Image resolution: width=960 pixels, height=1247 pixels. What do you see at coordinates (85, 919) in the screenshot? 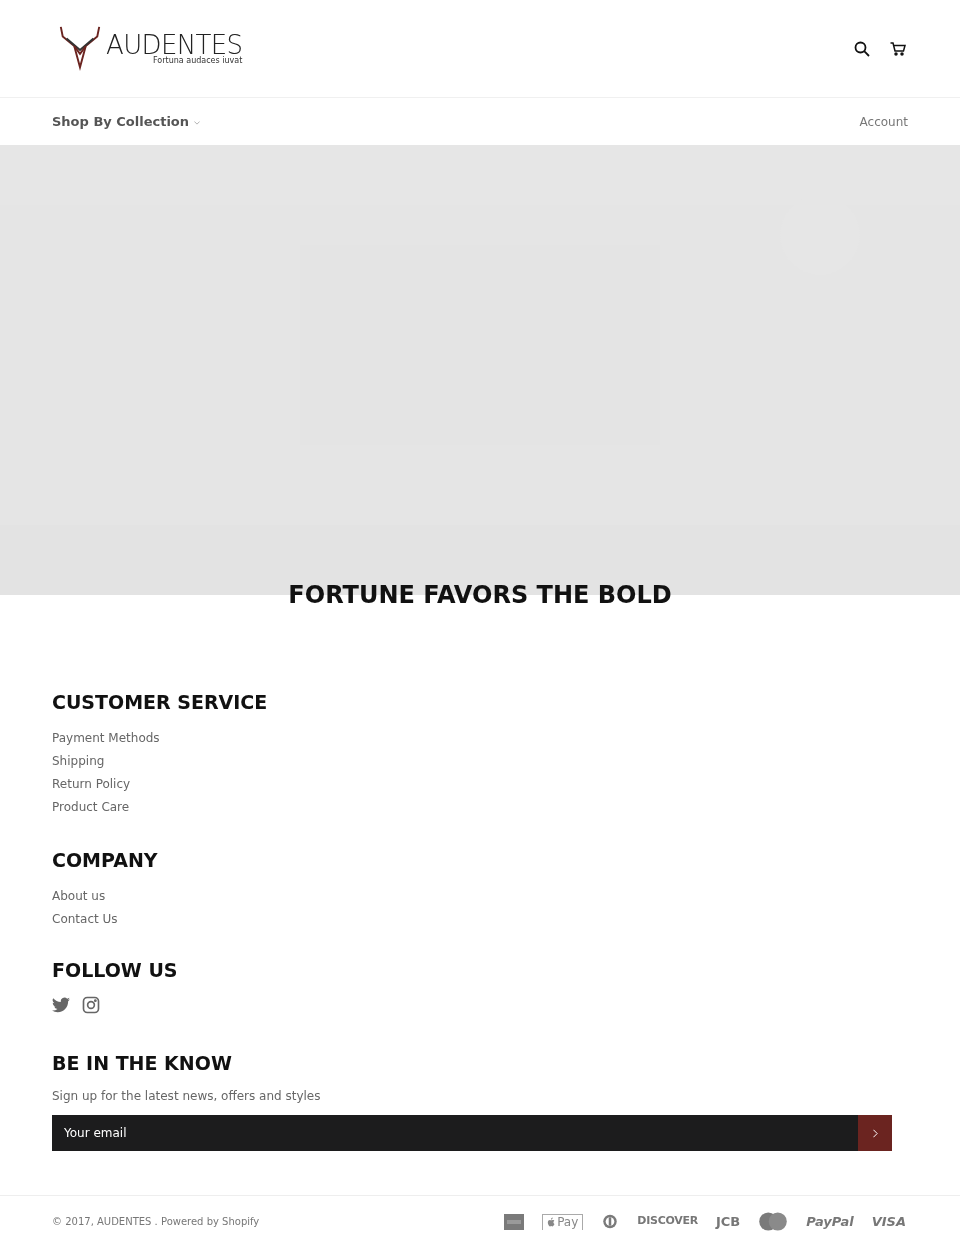
I see `footer-link: Contact Us` at bounding box center [85, 919].